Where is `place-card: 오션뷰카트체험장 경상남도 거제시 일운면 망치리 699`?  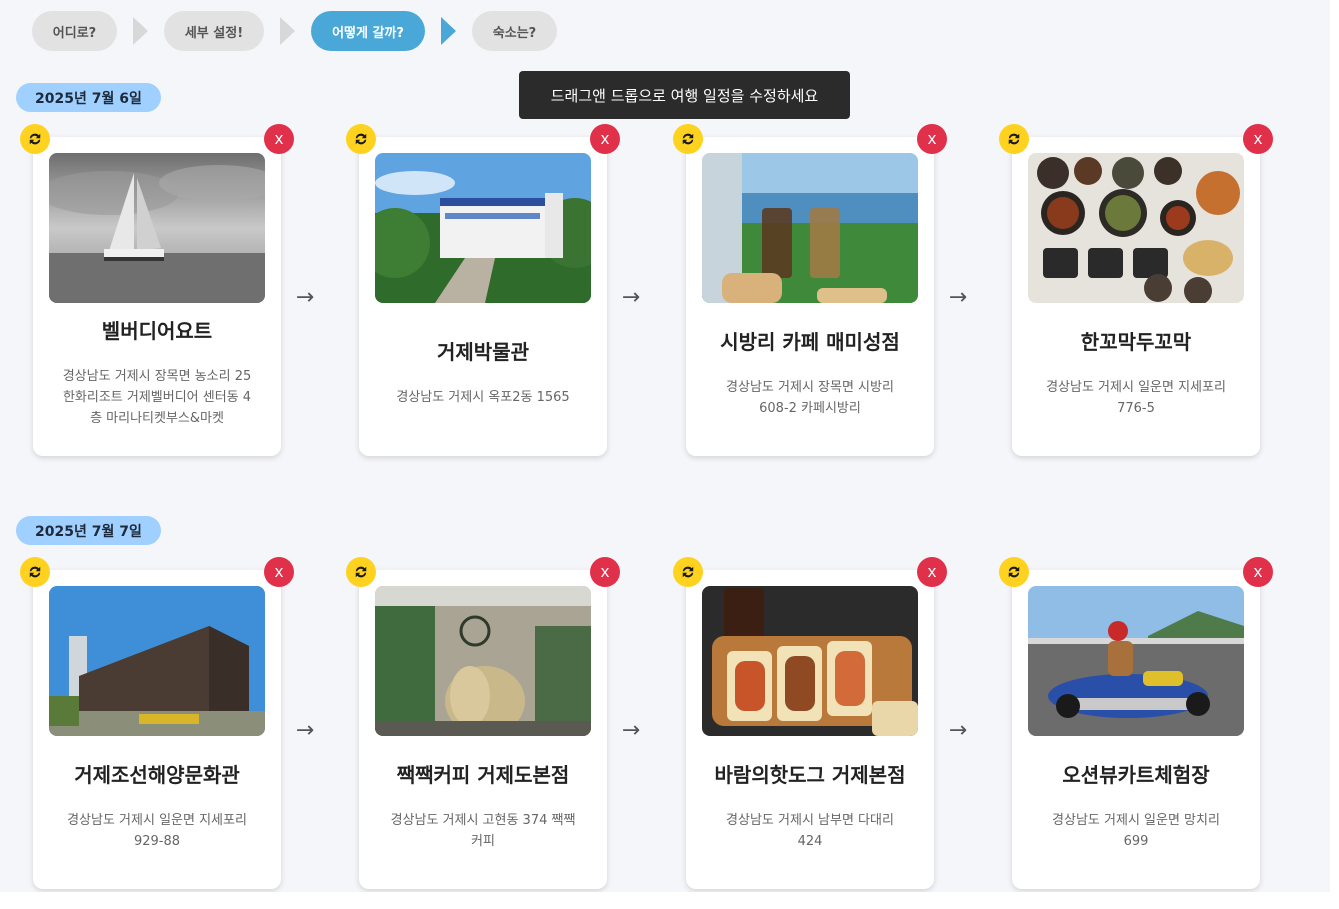 place-card: 오션뷰카트체험장 경상남도 거제시 일운면 망치리 699 is located at coordinates (1136, 729).